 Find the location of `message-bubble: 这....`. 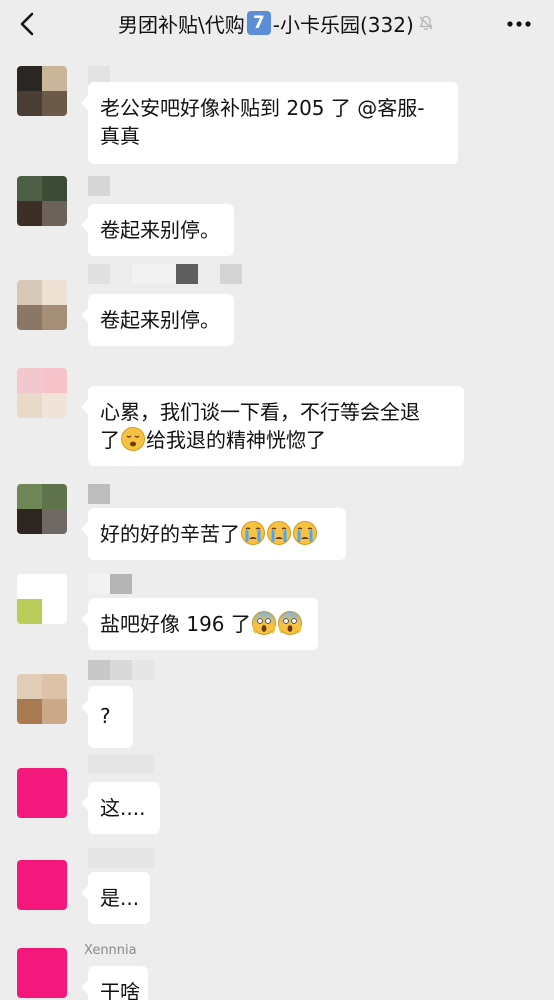

message-bubble: 这.... is located at coordinates (120, 808).